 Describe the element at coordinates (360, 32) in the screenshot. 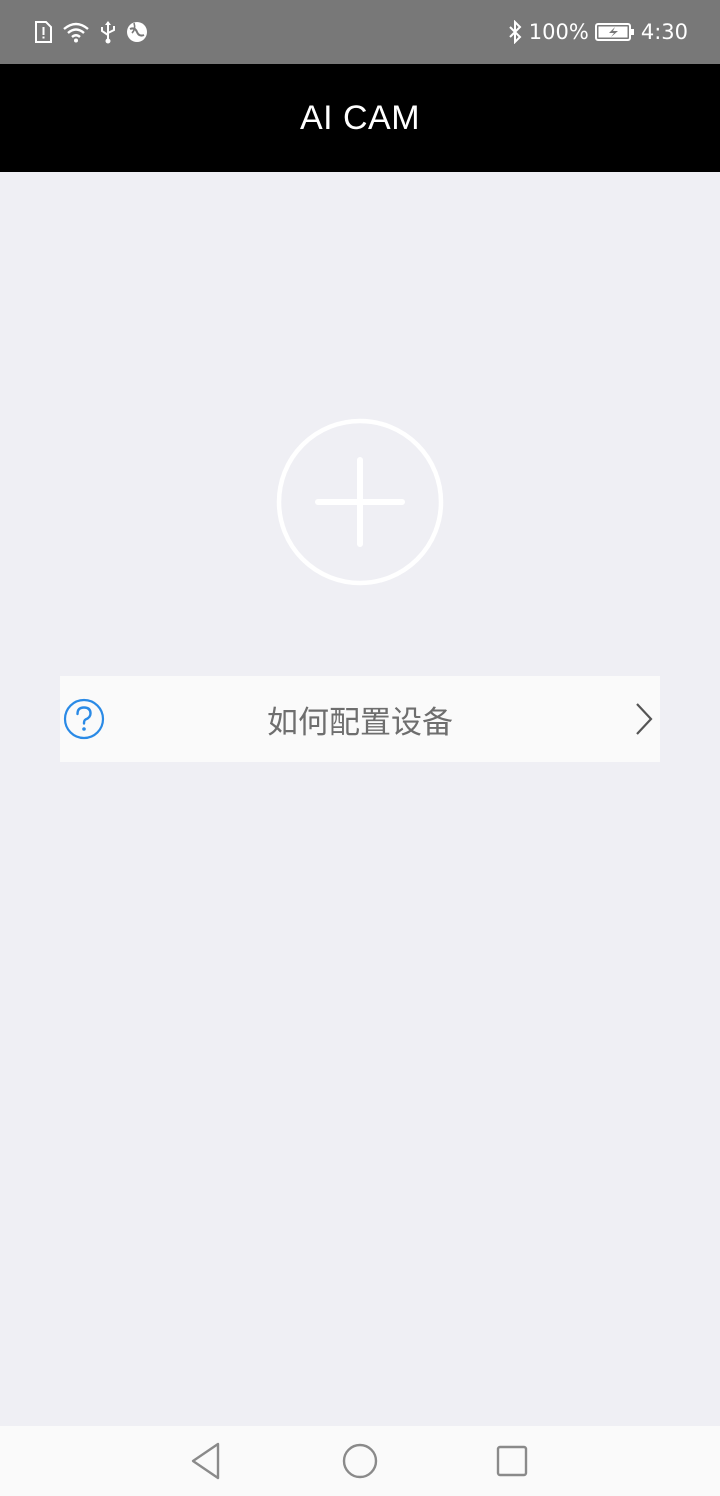

I see `status-bar: 100% 4:30` at that location.